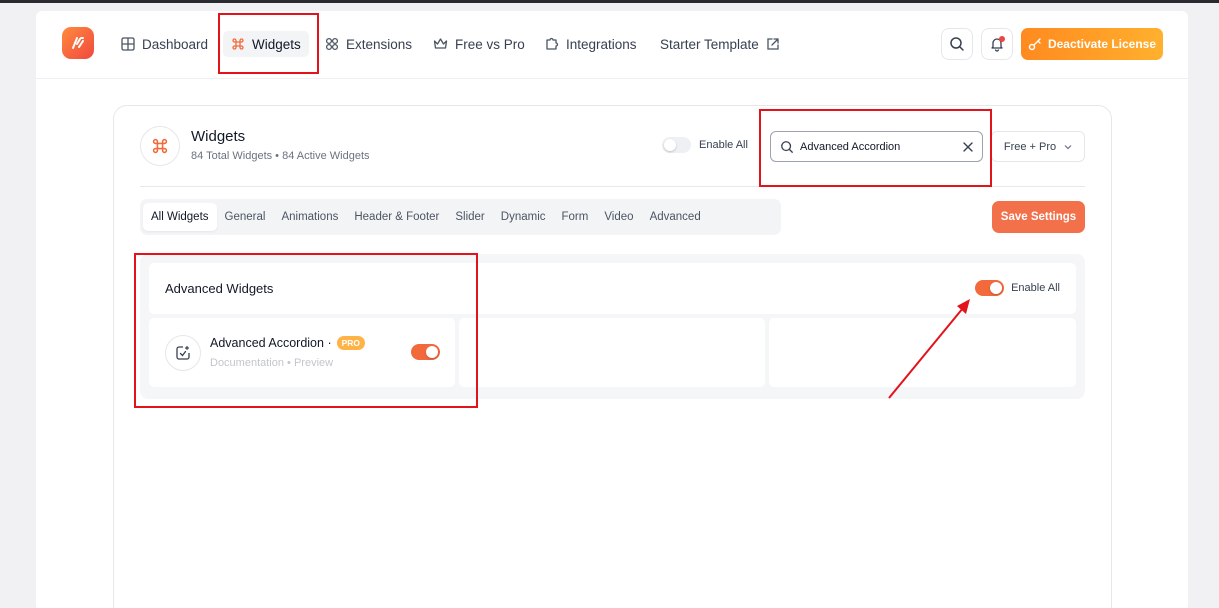  I want to click on widget-enable-toggle, so click(425, 352).